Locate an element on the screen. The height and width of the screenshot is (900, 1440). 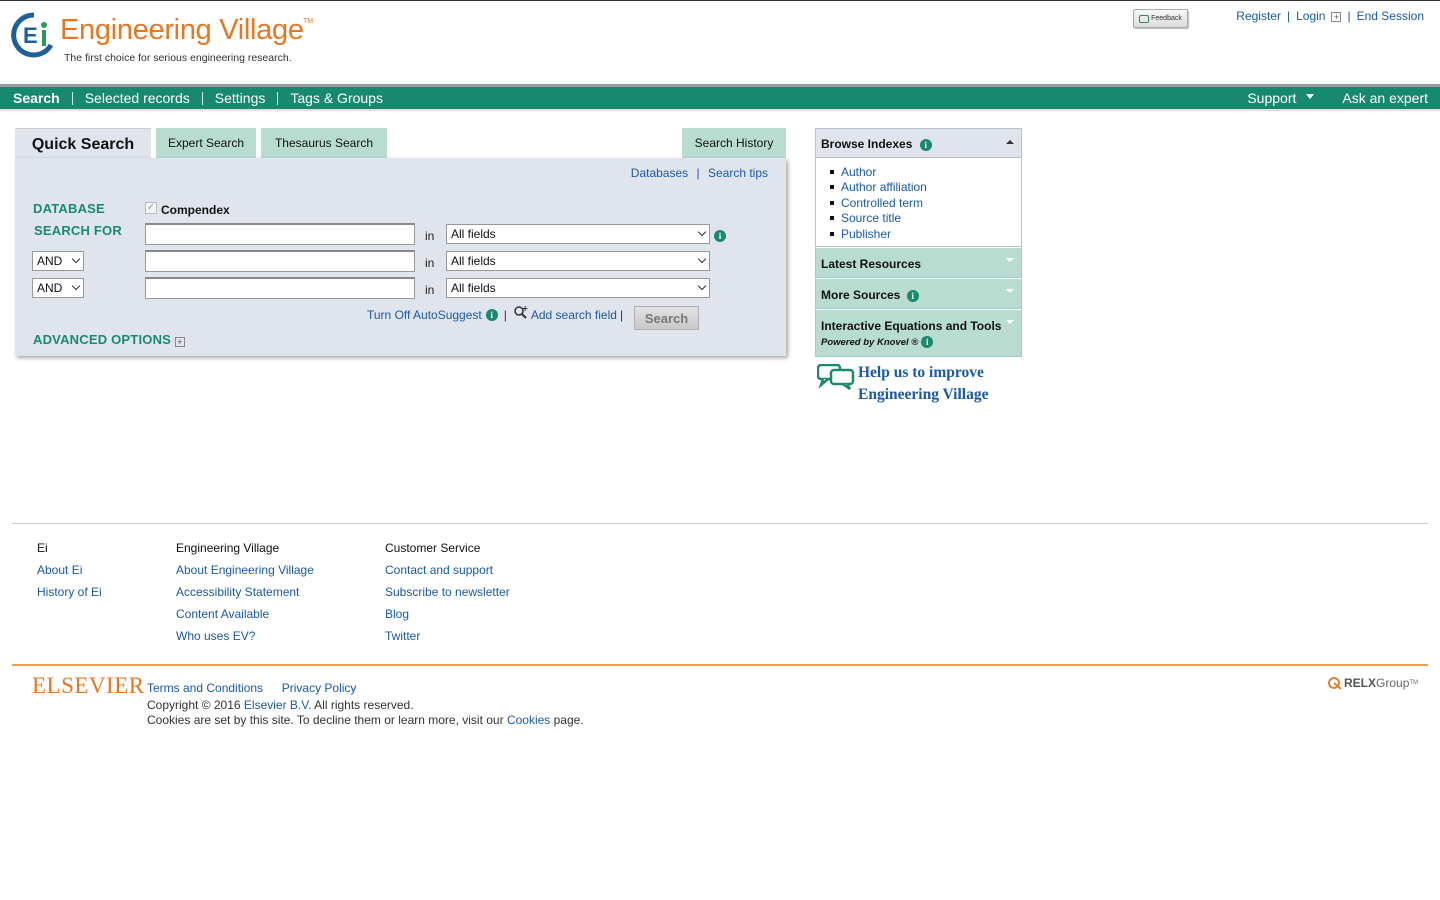
about-ei-link: About Ei is located at coordinates (59, 570).